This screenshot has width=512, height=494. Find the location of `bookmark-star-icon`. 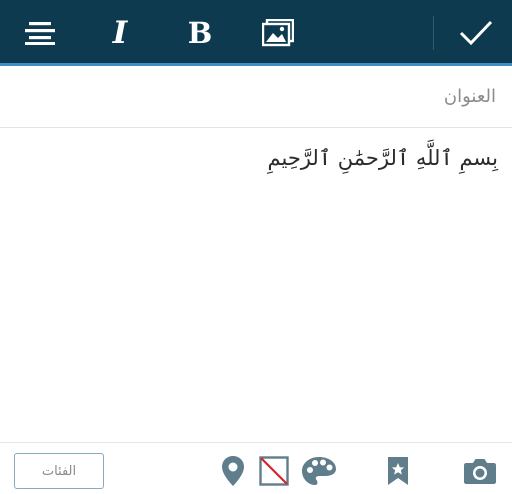

bookmark-star-icon is located at coordinates (398, 471).